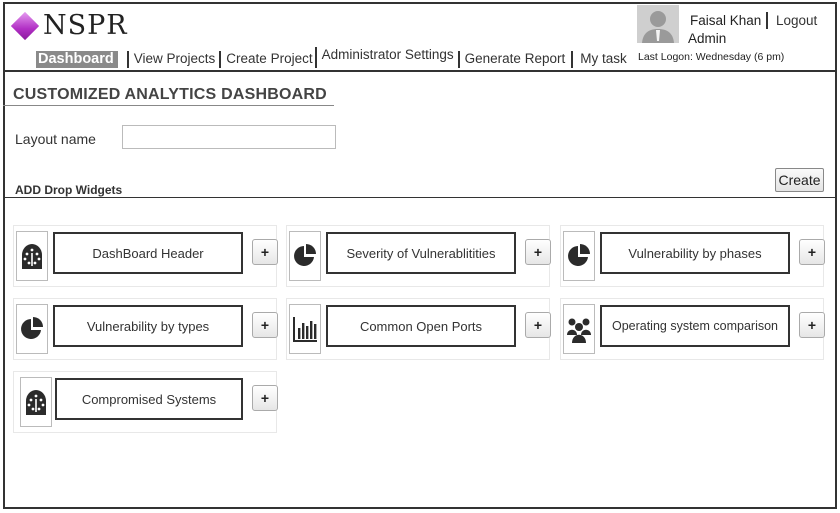  What do you see at coordinates (420, 197) in the screenshot?
I see `section-divider` at bounding box center [420, 197].